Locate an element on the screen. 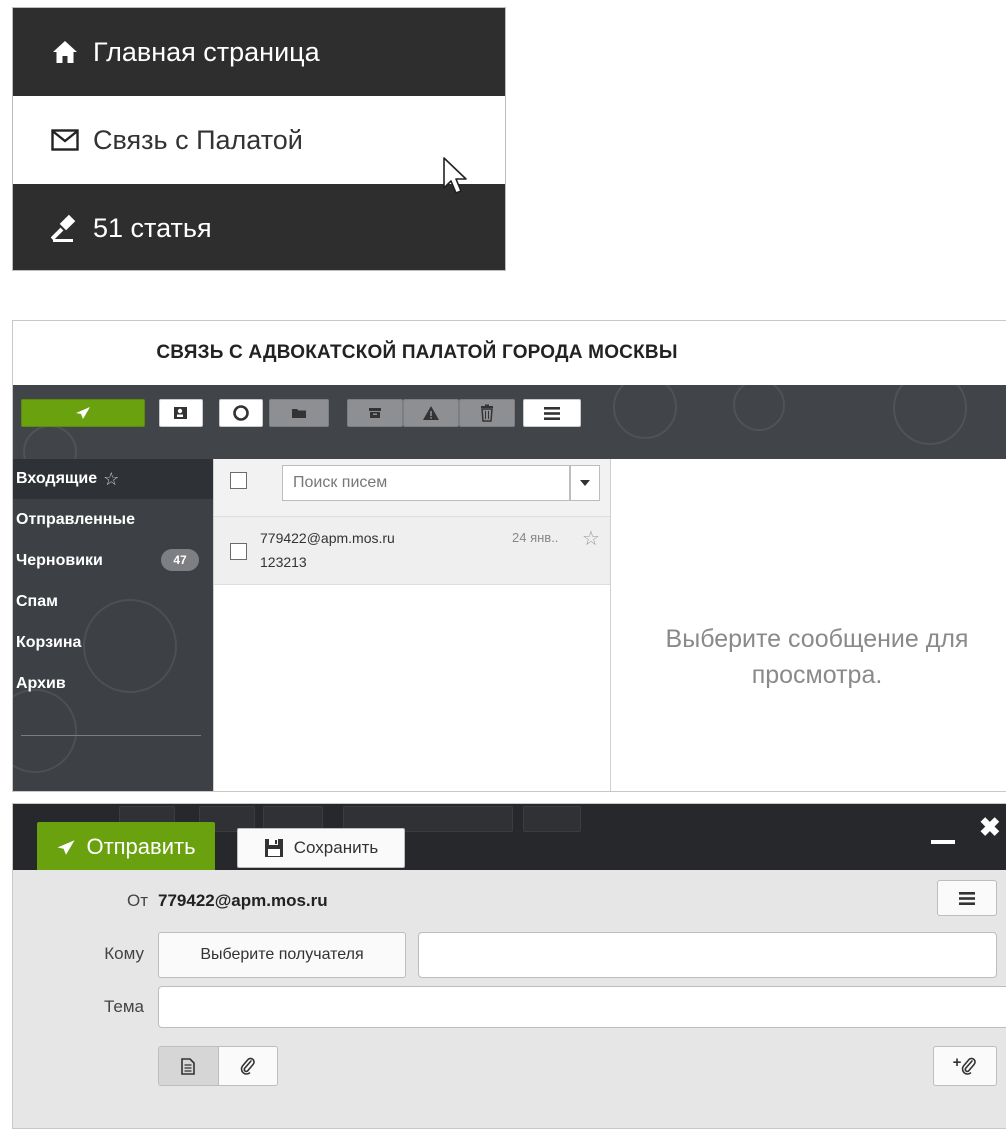  archive-icon is located at coordinates (375, 413).